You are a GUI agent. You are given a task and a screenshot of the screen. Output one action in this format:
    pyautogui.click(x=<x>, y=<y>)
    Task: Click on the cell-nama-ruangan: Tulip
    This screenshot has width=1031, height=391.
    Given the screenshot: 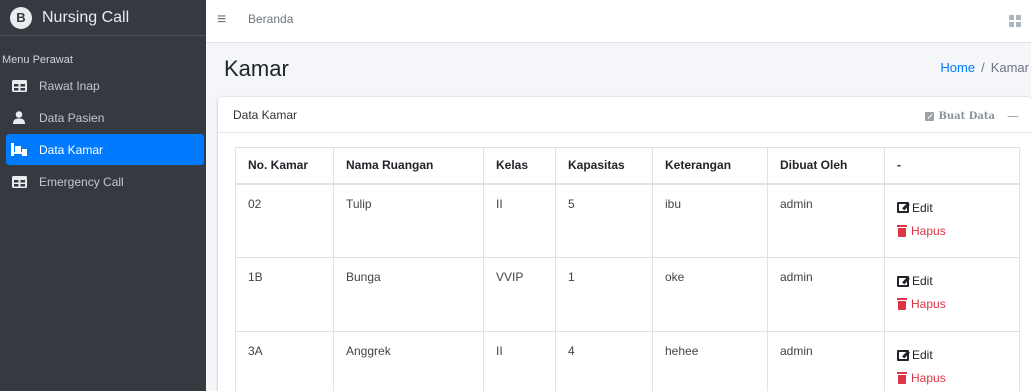 What is the action you would take?
    pyautogui.click(x=408, y=220)
    